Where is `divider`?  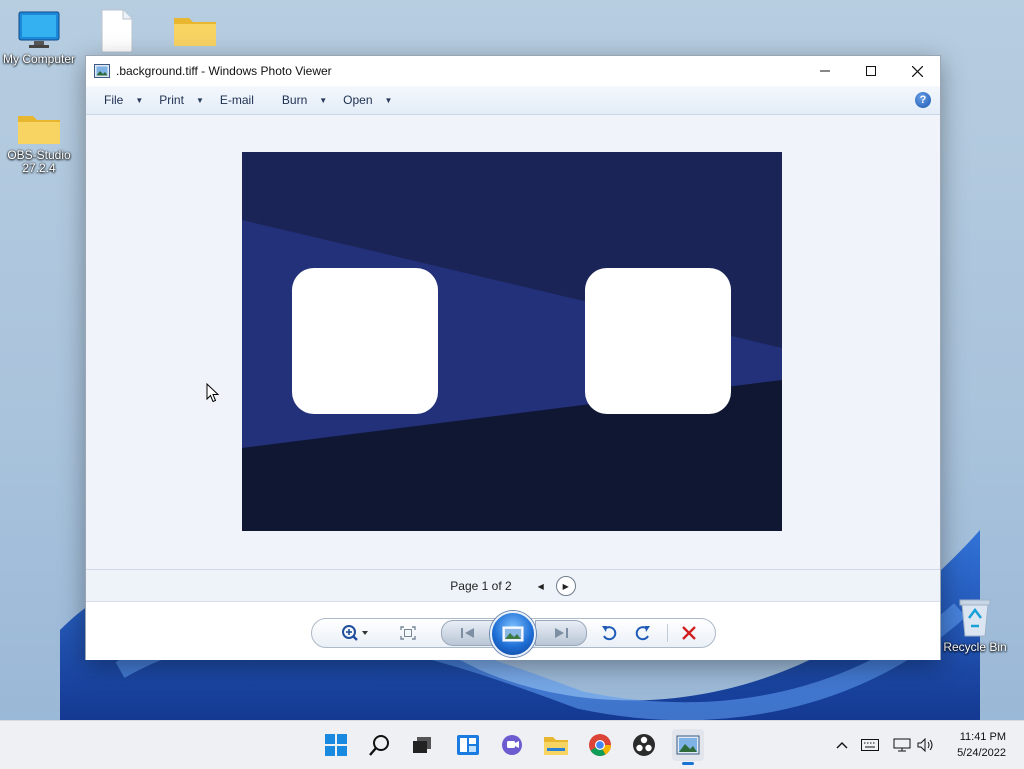
divider is located at coordinates (667, 633).